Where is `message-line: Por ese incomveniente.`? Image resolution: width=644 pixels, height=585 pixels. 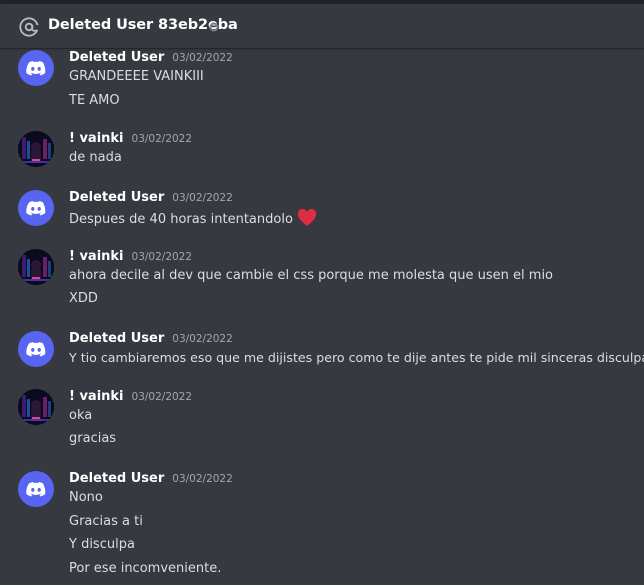
message-line: Por ese incomveniente. is located at coordinates (145, 568).